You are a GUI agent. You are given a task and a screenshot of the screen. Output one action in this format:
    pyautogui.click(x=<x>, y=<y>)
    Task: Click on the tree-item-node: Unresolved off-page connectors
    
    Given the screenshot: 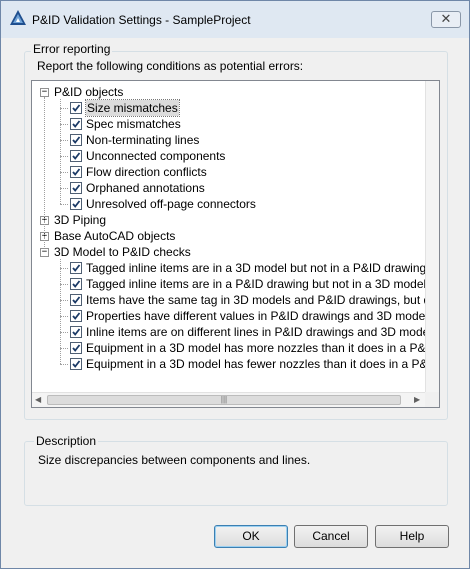 What is the action you would take?
    pyautogui.click(x=229, y=204)
    